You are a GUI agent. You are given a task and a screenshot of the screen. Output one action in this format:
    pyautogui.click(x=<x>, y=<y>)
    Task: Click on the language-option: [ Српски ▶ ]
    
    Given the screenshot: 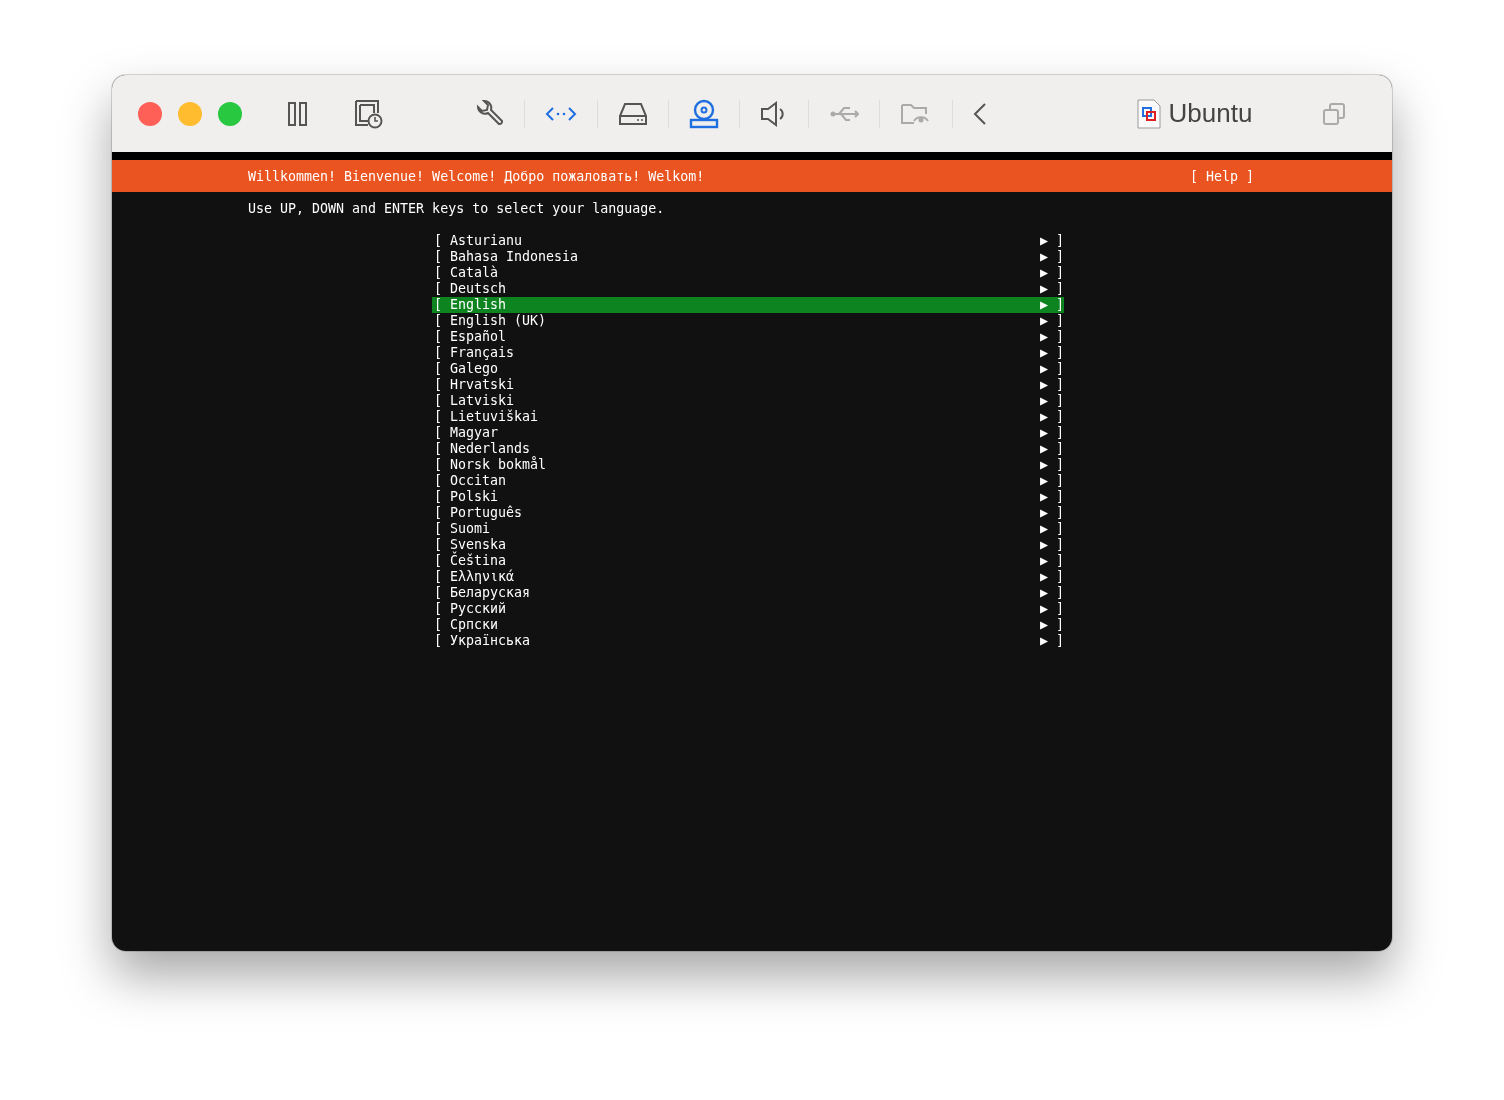 What is the action you would take?
    pyautogui.click(x=748, y=625)
    